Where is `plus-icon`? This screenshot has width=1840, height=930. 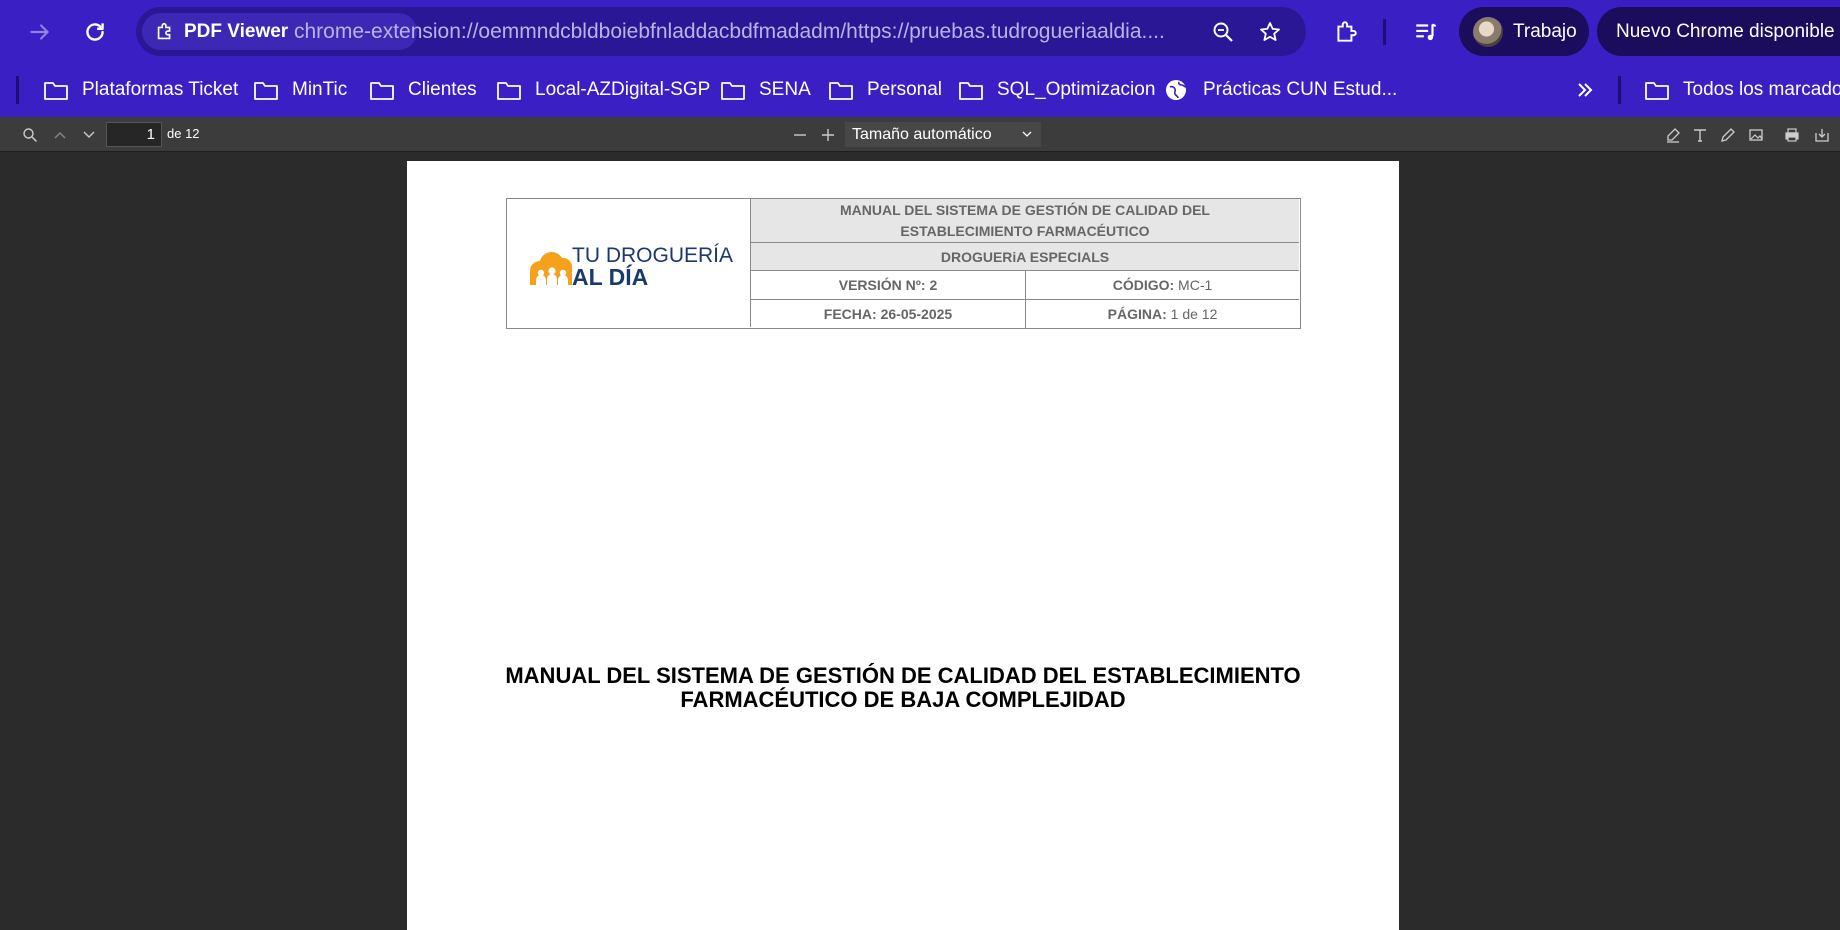 plus-icon is located at coordinates (828, 135).